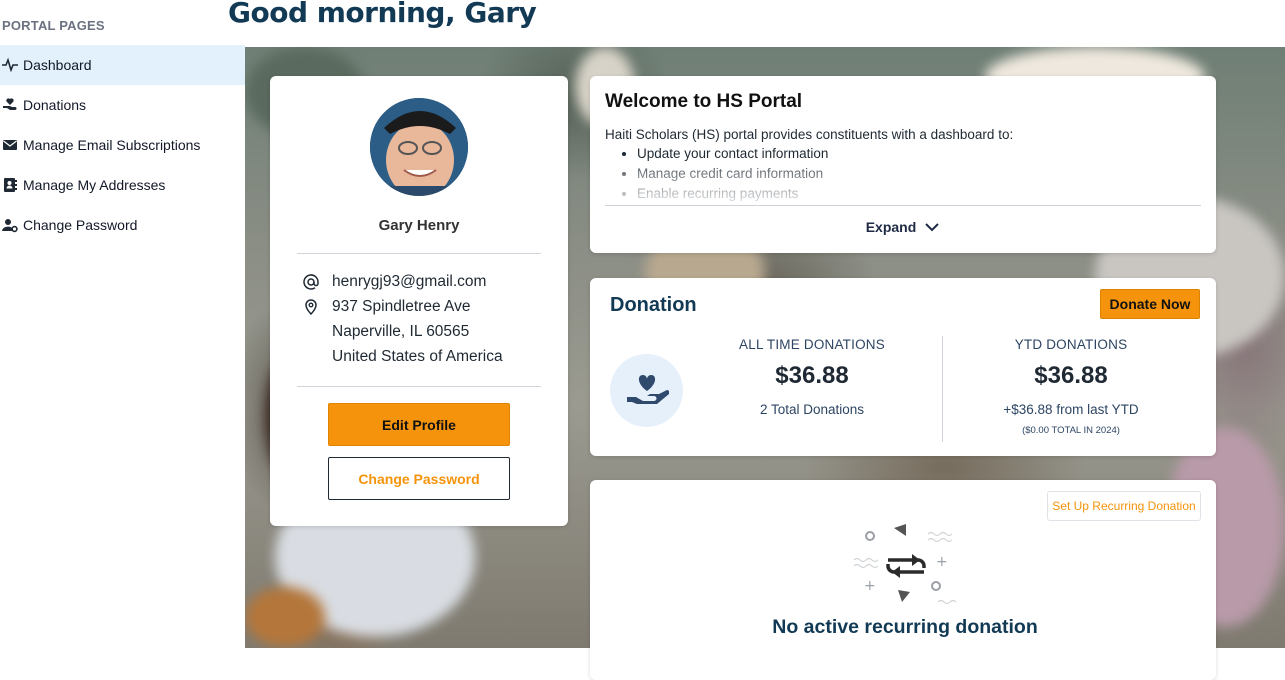 The height and width of the screenshot is (680, 1285). I want to click on address-line: Naperville, IL 60565, so click(401, 331).